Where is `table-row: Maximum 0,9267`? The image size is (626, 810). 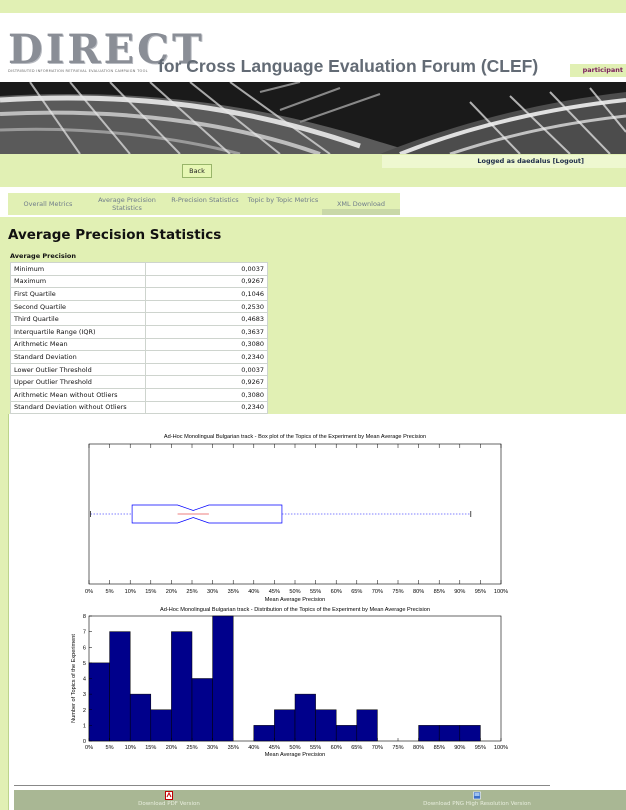 table-row: Maximum 0,9267 is located at coordinates (139, 281).